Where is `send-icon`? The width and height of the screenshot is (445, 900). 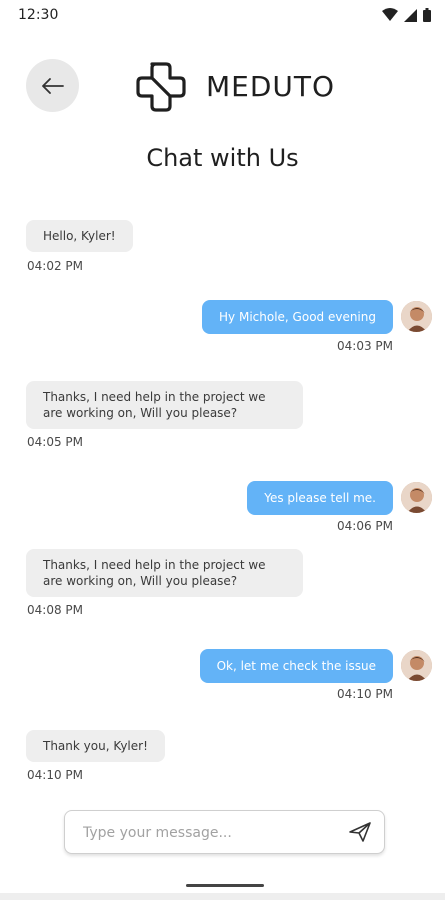 send-icon is located at coordinates (360, 832).